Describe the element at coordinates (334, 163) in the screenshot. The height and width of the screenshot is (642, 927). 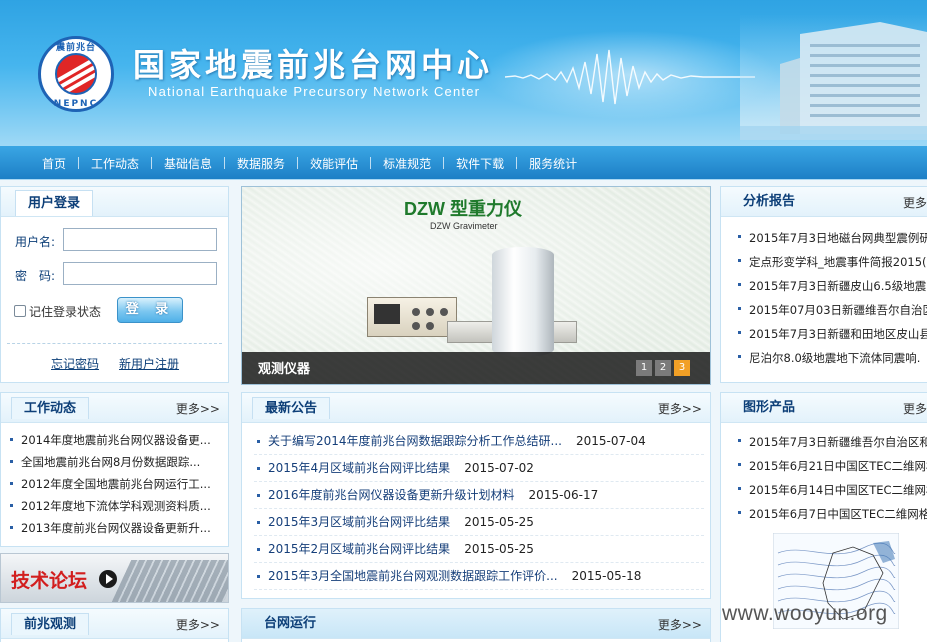
I see `nav-performance: 效能评估` at that location.